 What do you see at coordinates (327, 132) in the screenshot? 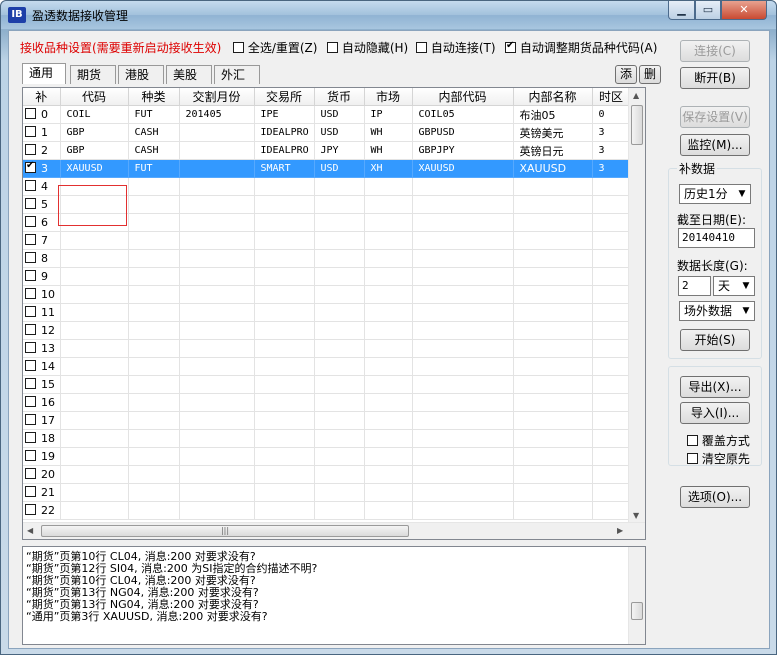
I see `table-row: 1 GBP CASH IDEALPRO USD WH GBPUSD 英镑美元 3` at bounding box center [327, 132].